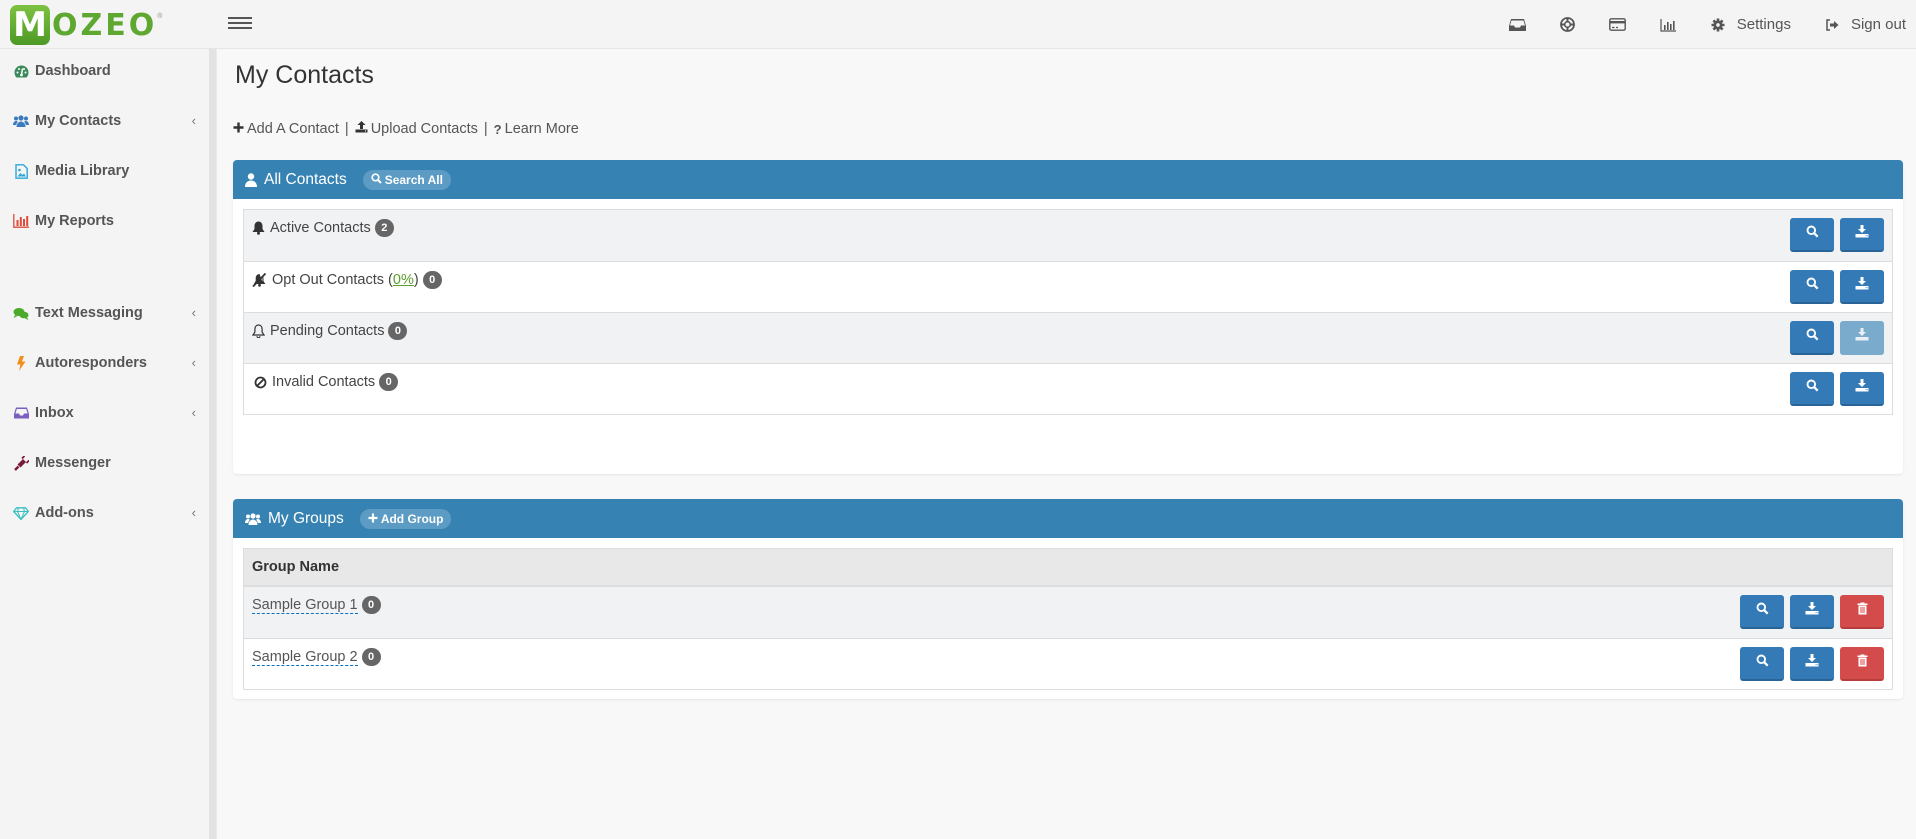  I want to click on table-row-active-contacts: Active Contacts 2, so click(1068, 235).